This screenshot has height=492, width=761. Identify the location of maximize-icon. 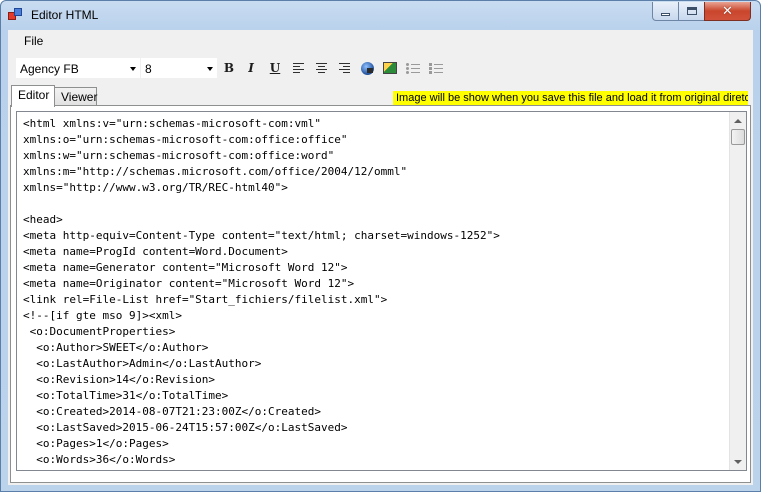
(691, 11).